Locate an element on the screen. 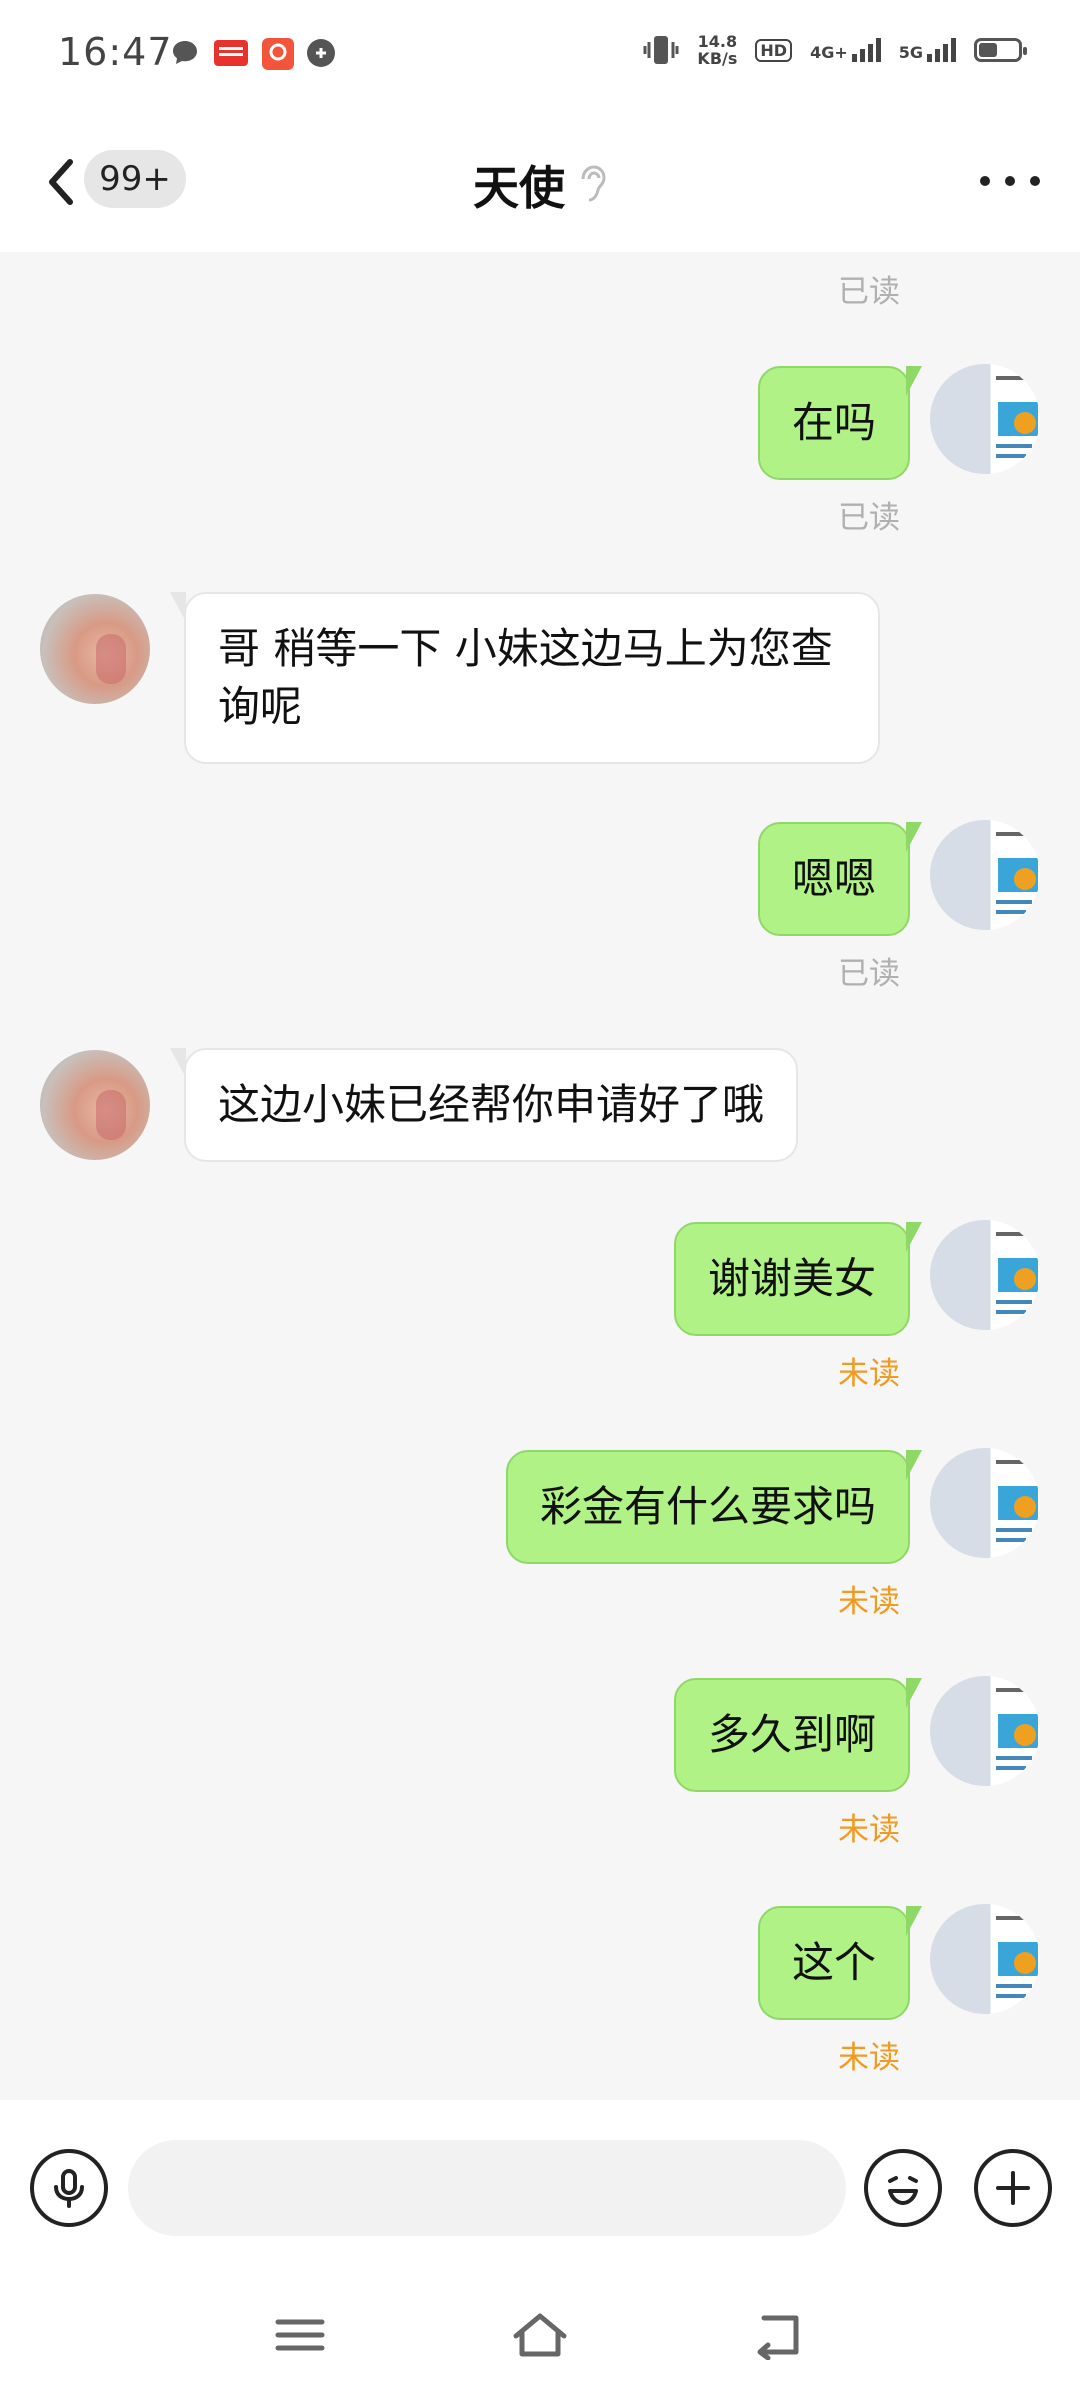  ear-icon is located at coordinates (593, 183).